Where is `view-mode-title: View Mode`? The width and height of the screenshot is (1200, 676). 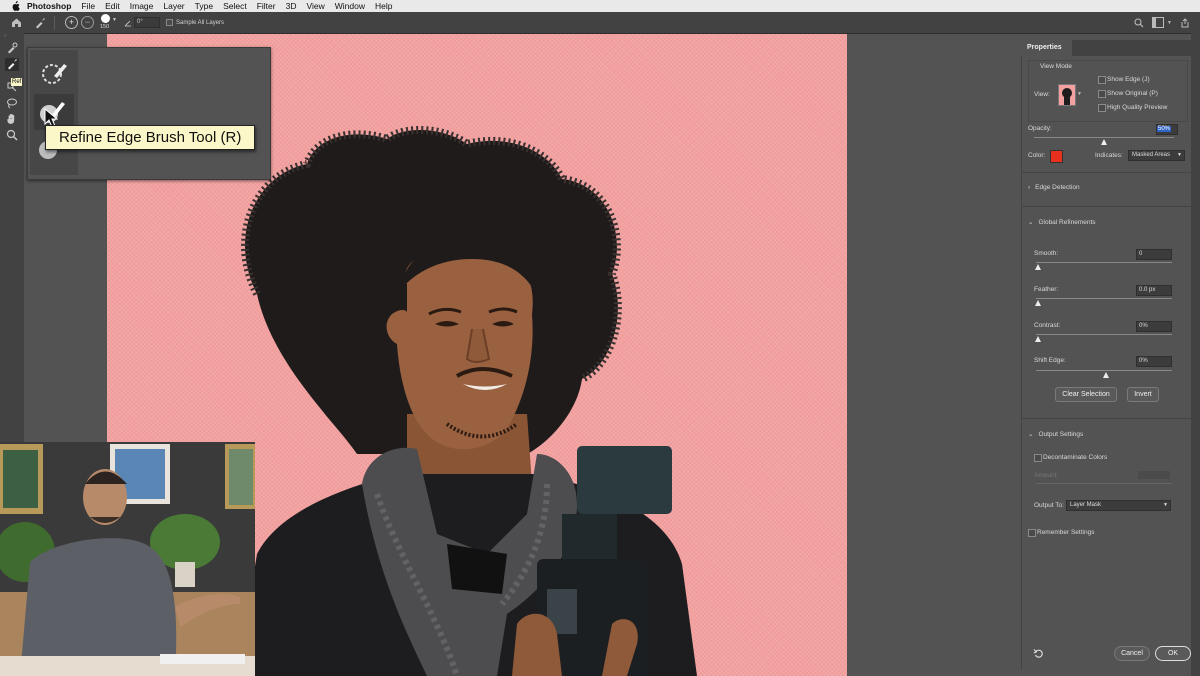 view-mode-title: View Mode is located at coordinates (1056, 66).